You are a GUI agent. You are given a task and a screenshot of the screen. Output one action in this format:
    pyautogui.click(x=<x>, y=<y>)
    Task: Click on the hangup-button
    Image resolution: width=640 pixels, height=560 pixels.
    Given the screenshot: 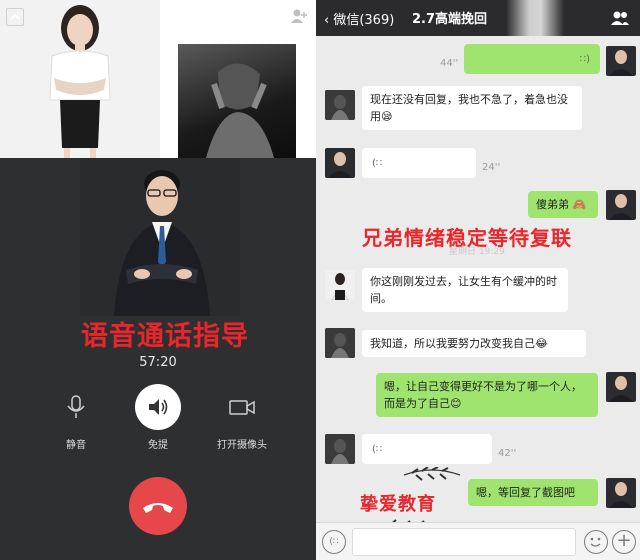 What is the action you would take?
    pyautogui.click(x=158, y=506)
    